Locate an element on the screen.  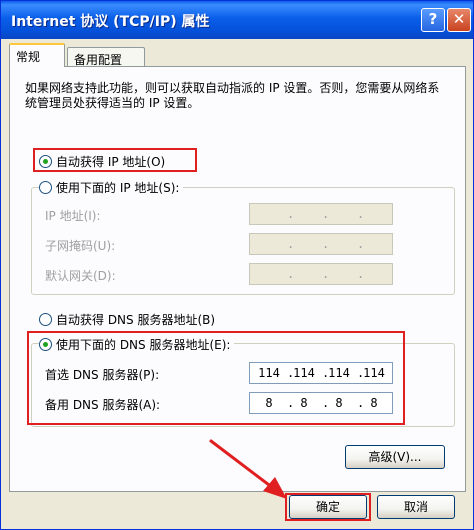
tab-general: 常规 is located at coordinates (37, 55).